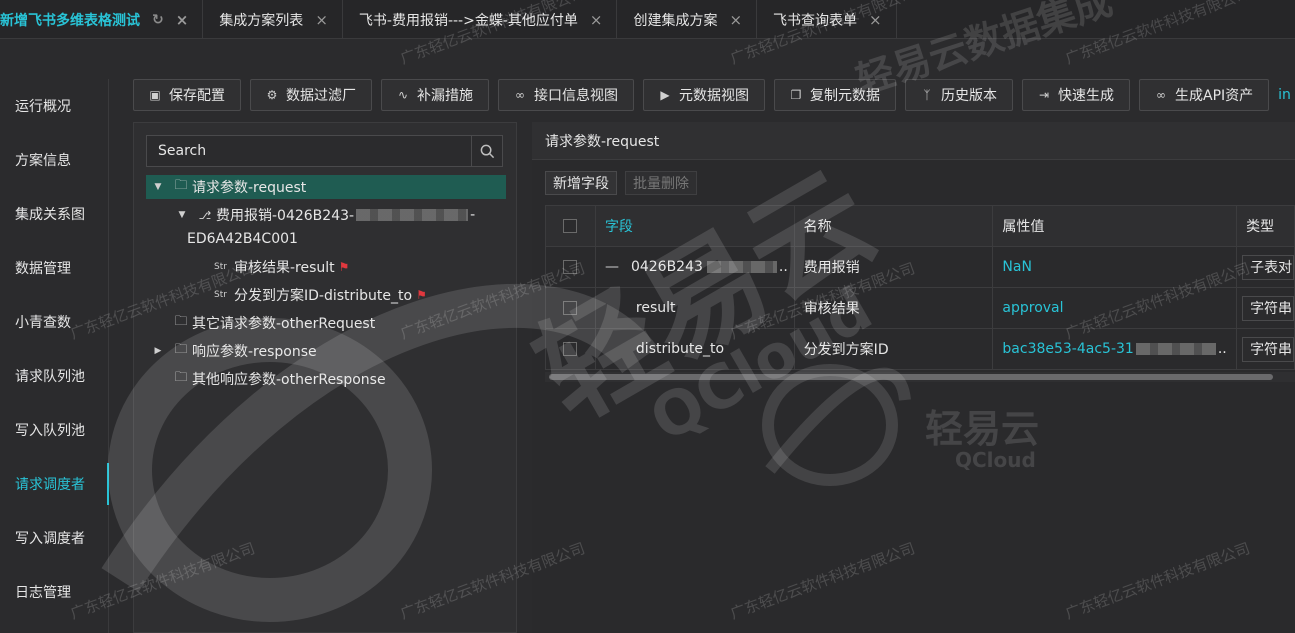 The width and height of the screenshot is (1295, 633). What do you see at coordinates (468, 20) in the screenshot?
I see `tab-label: 飞书-费用报销--->金蝶-其他应付单` at bounding box center [468, 20].